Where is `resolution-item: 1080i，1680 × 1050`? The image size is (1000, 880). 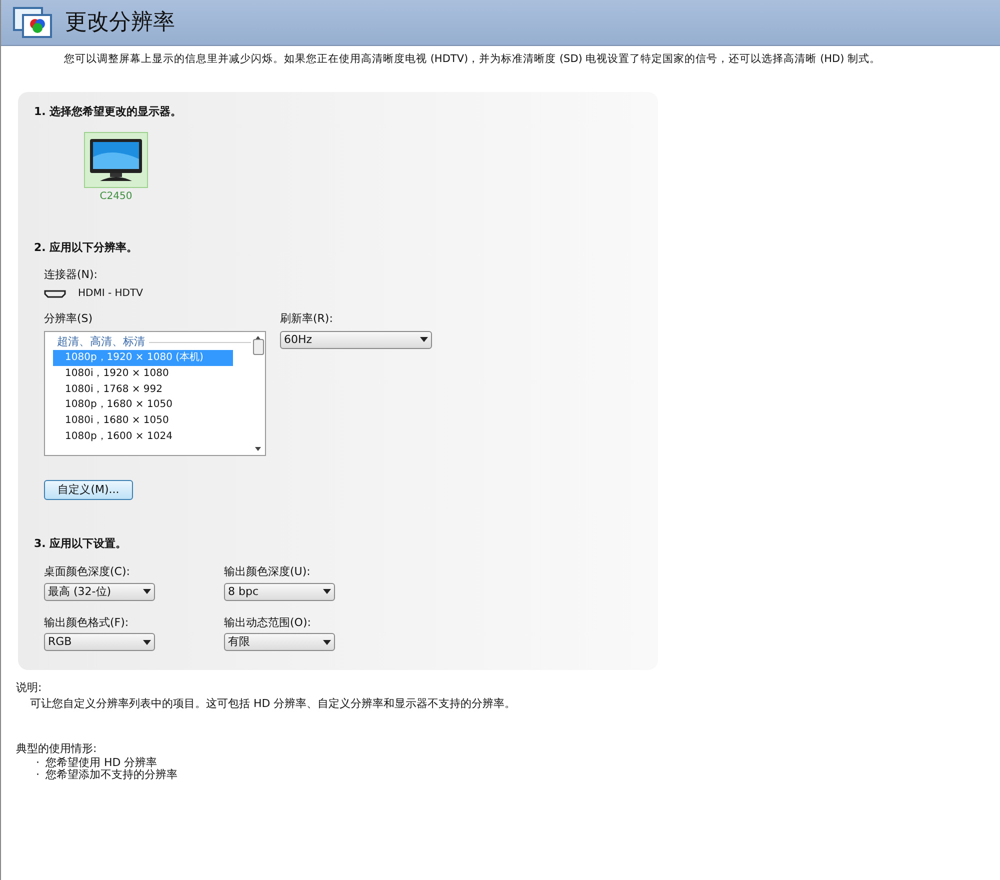 resolution-item: 1080i，1680 × 1050 is located at coordinates (143, 421).